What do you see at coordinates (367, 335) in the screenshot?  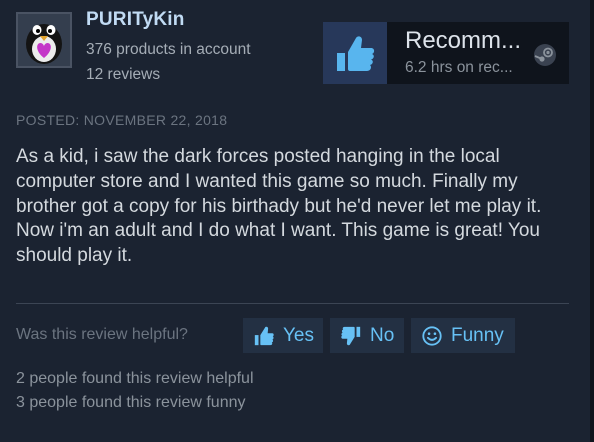 I see `no-button: No` at bounding box center [367, 335].